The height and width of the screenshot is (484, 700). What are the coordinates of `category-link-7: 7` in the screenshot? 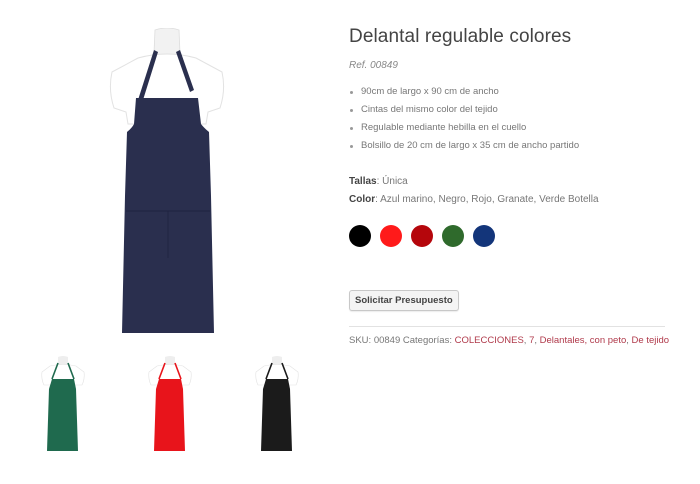 It's located at (531, 340).